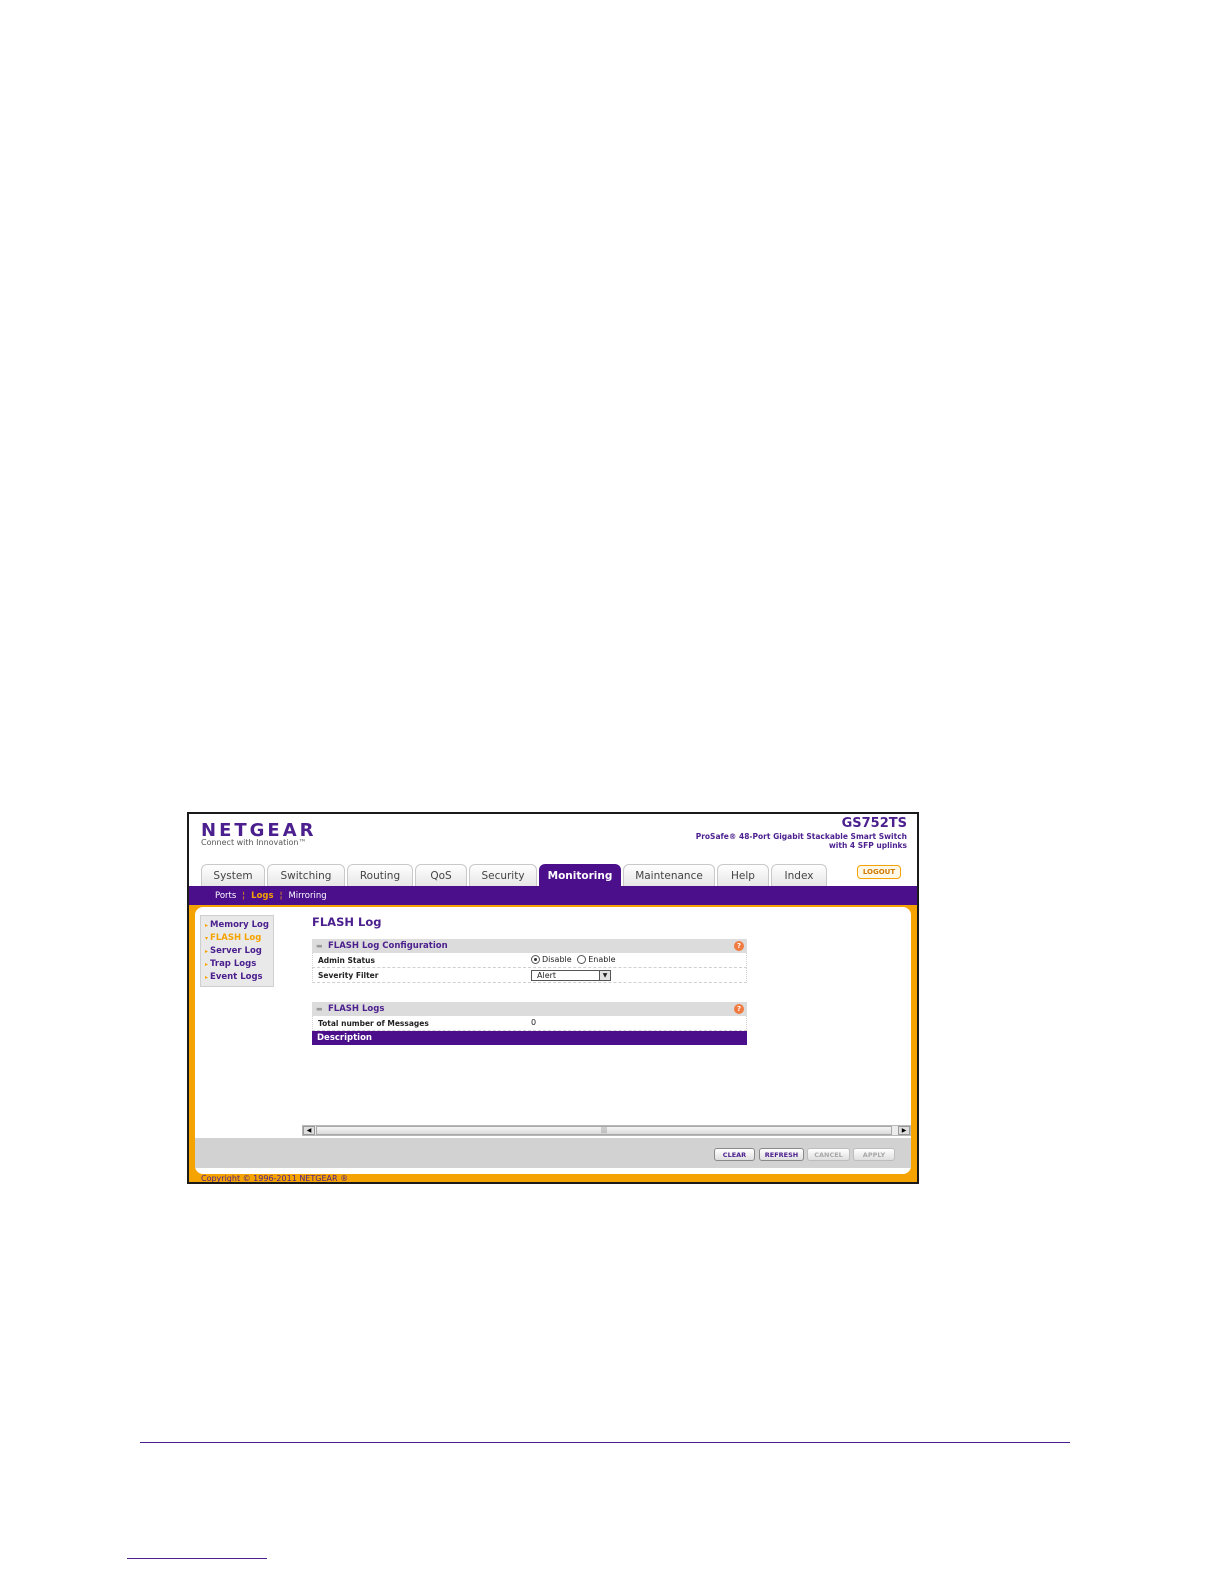 This screenshot has height=1584, width=1224. What do you see at coordinates (233, 875) in the screenshot?
I see `tab-system: System` at bounding box center [233, 875].